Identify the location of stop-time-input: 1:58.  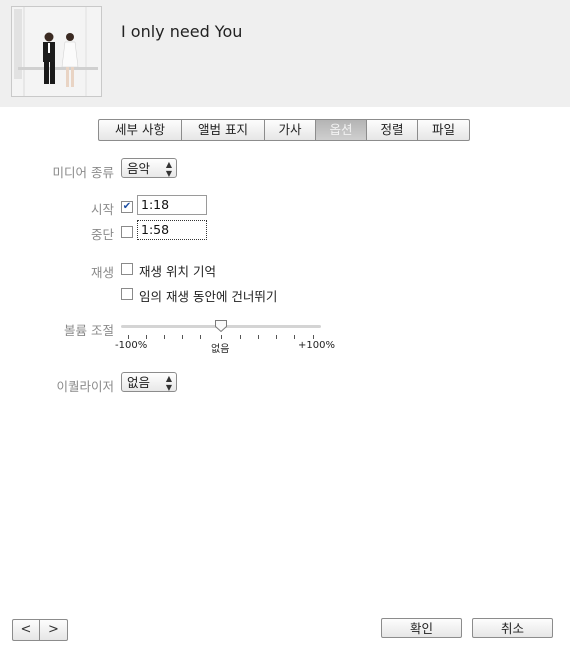
(172, 230).